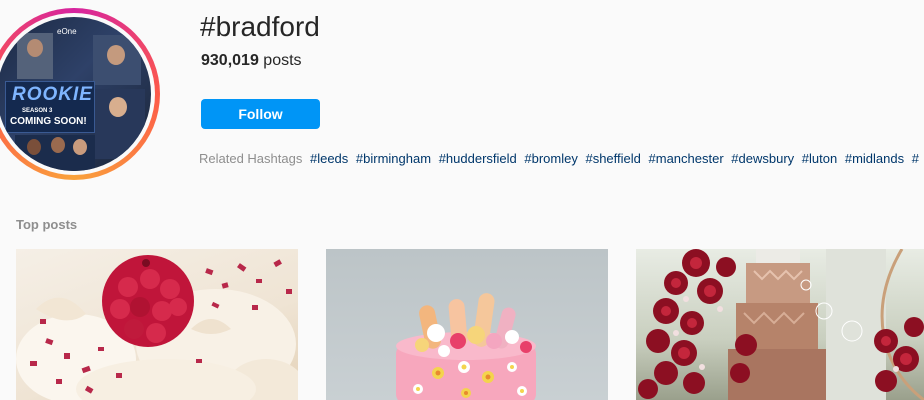  What do you see at coordinates (612, 158) in the screenshot?
I see `related-tag-sheffield: #sheffield` at bounding box center [612, 158].